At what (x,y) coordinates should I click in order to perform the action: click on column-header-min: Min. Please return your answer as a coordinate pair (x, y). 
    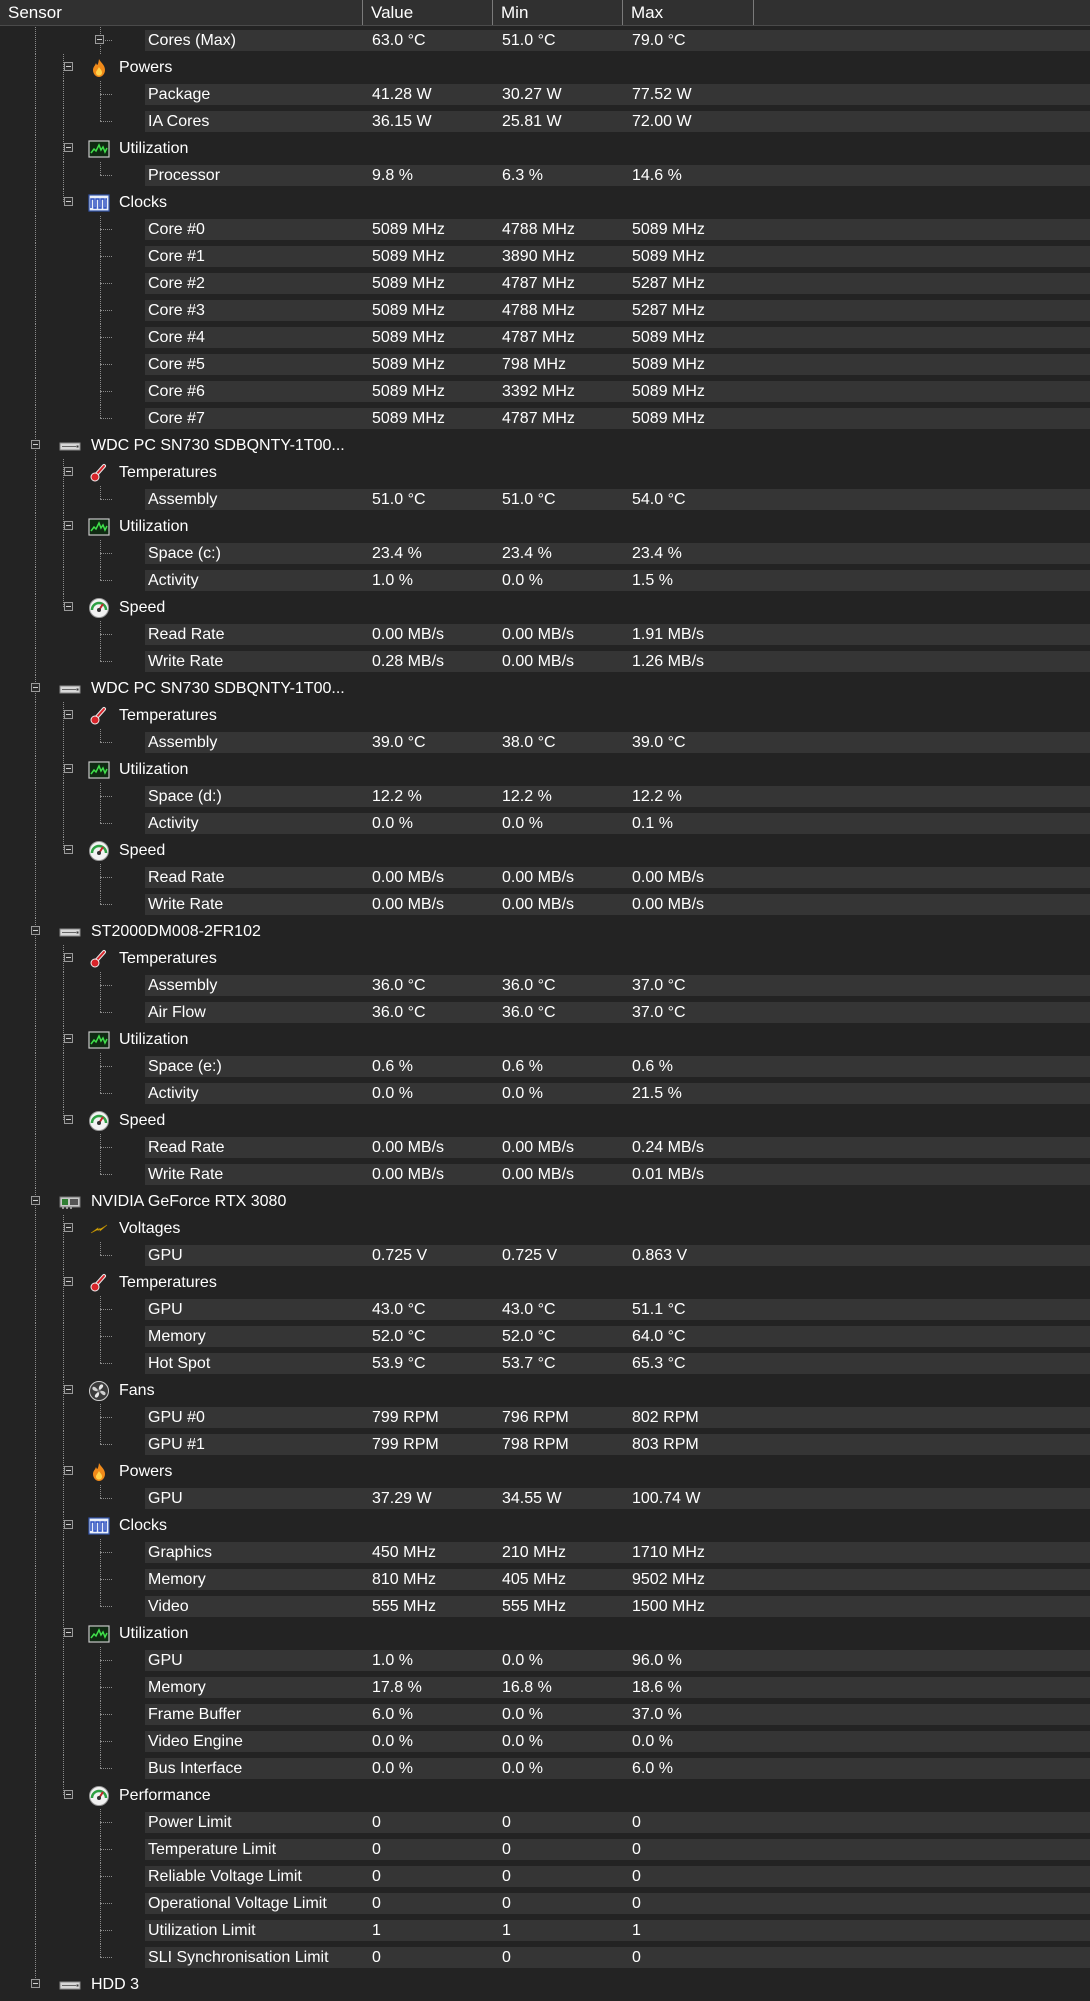
    Looking at the image, I should click on (558, 12).